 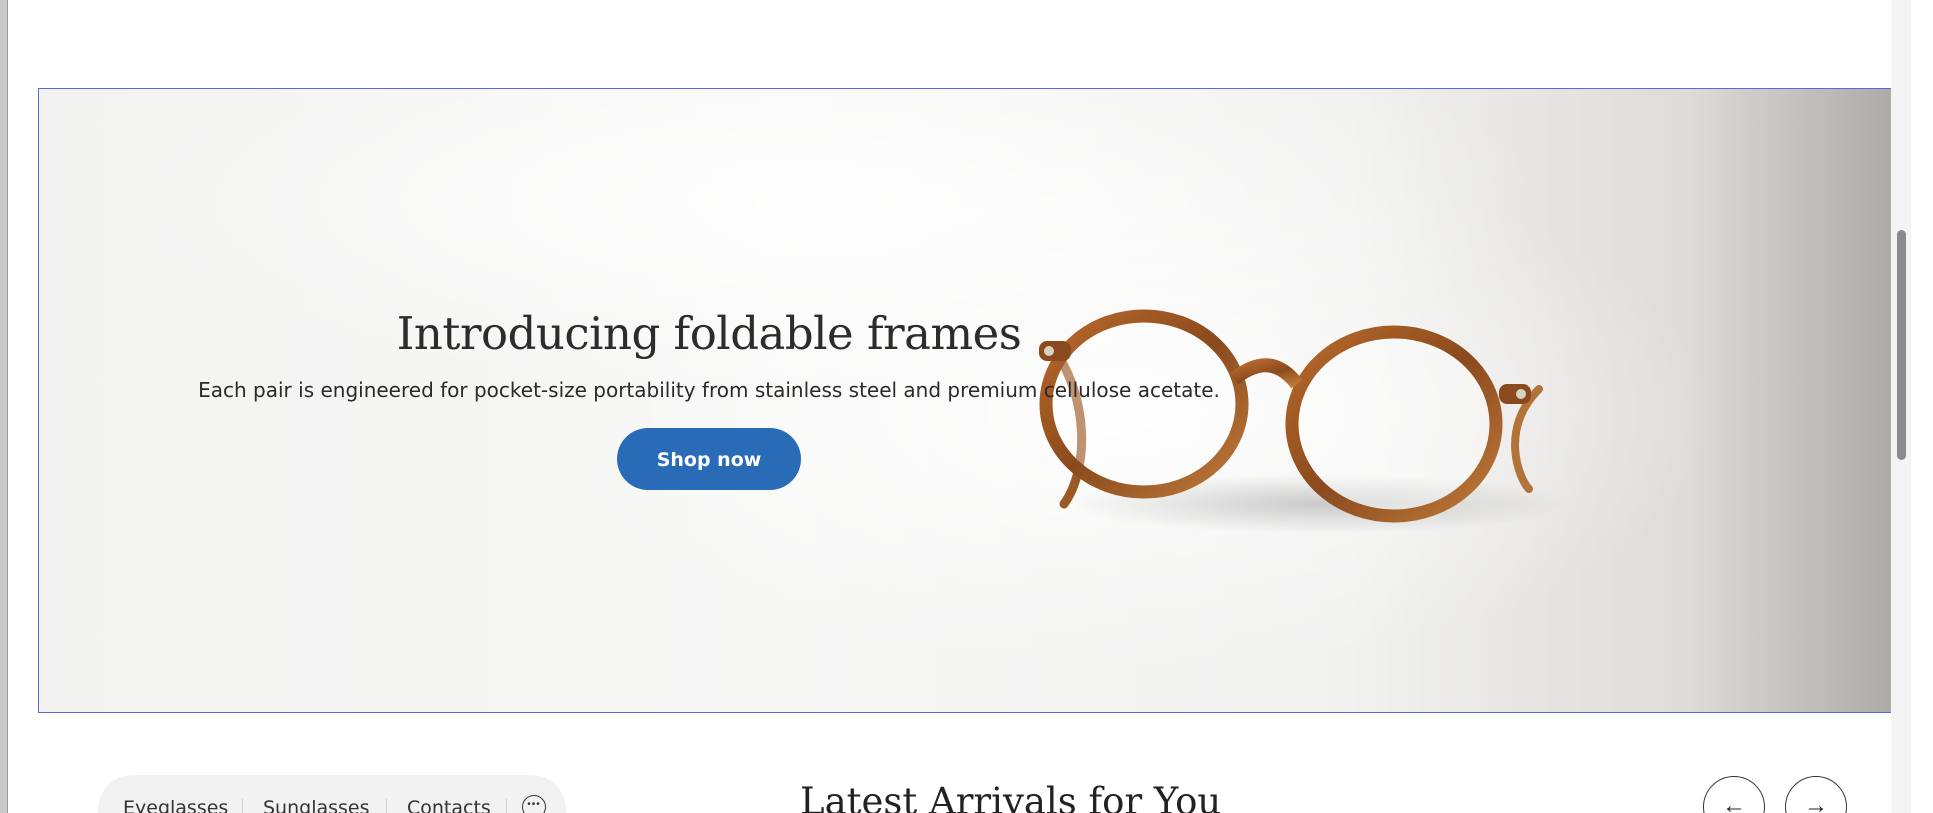 What do you see at coordinates (534, 804) in the screenshot?
I see `more-dots-icon: •••` at bounding box center [534, 804].